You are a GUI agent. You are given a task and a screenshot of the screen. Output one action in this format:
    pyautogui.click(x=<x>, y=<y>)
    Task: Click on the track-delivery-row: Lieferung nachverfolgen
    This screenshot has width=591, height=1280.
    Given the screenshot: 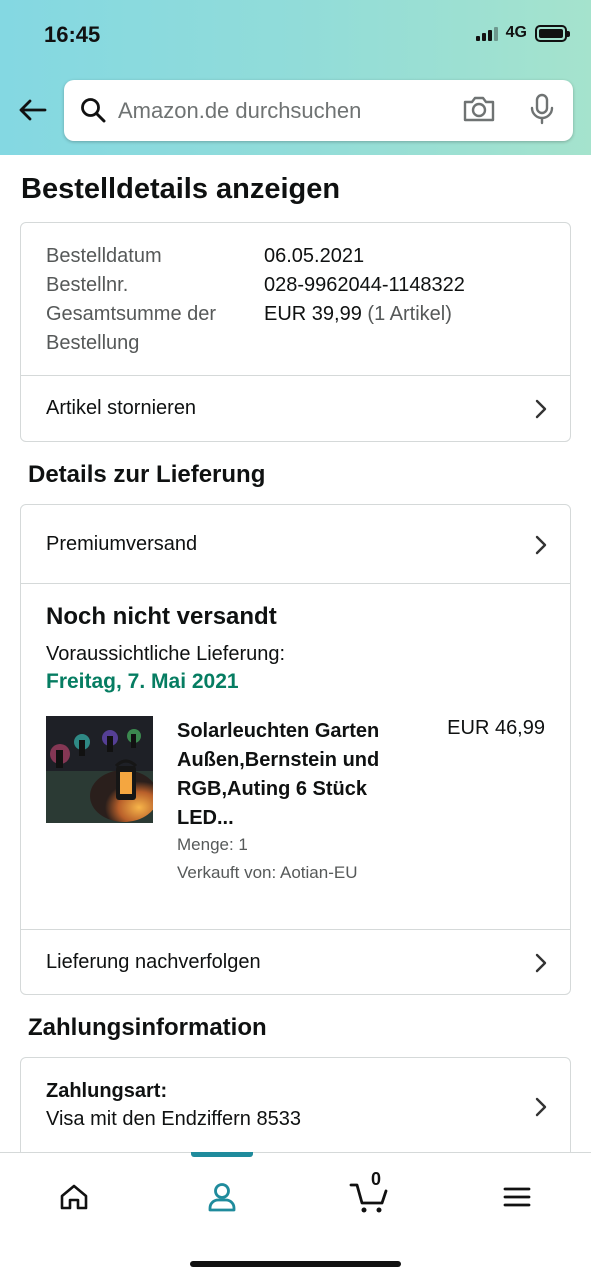 What is the action you would take?
    pyautogui.click(x=295, y=962)
    